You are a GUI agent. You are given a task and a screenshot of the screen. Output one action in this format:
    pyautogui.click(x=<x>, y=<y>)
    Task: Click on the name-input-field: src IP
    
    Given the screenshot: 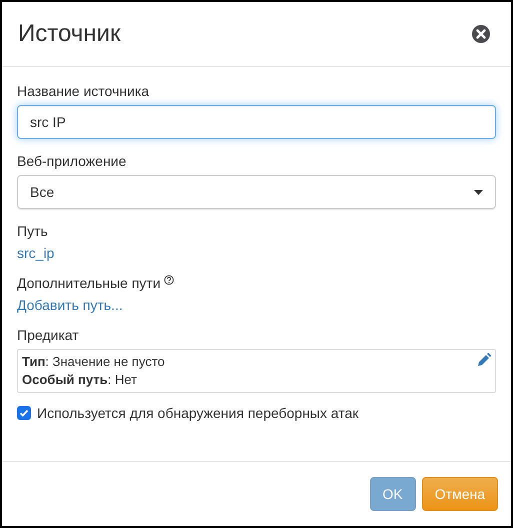 What is the action you would take?
    pyautogui.click(x=256, y=122)
    